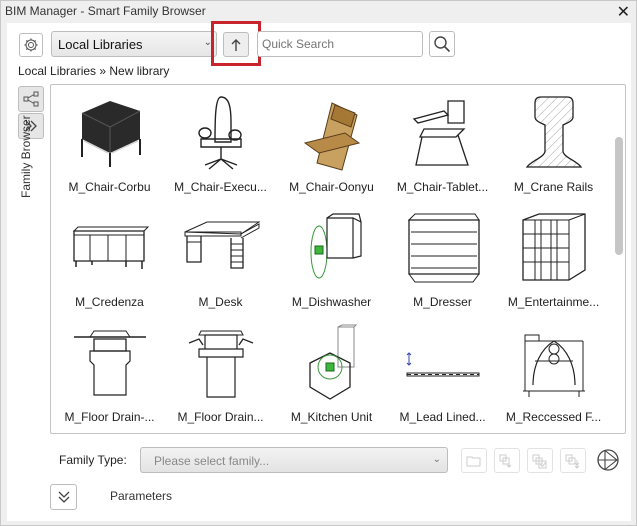 The image size is (637, 526). I want to click on family-type-label: Family Type:, so click(93, 460).